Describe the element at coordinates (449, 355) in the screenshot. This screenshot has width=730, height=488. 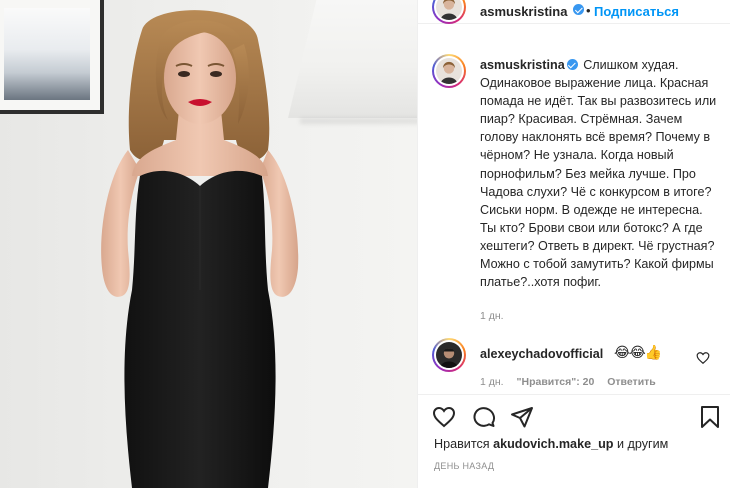
I see `comment-avatar` at that location.